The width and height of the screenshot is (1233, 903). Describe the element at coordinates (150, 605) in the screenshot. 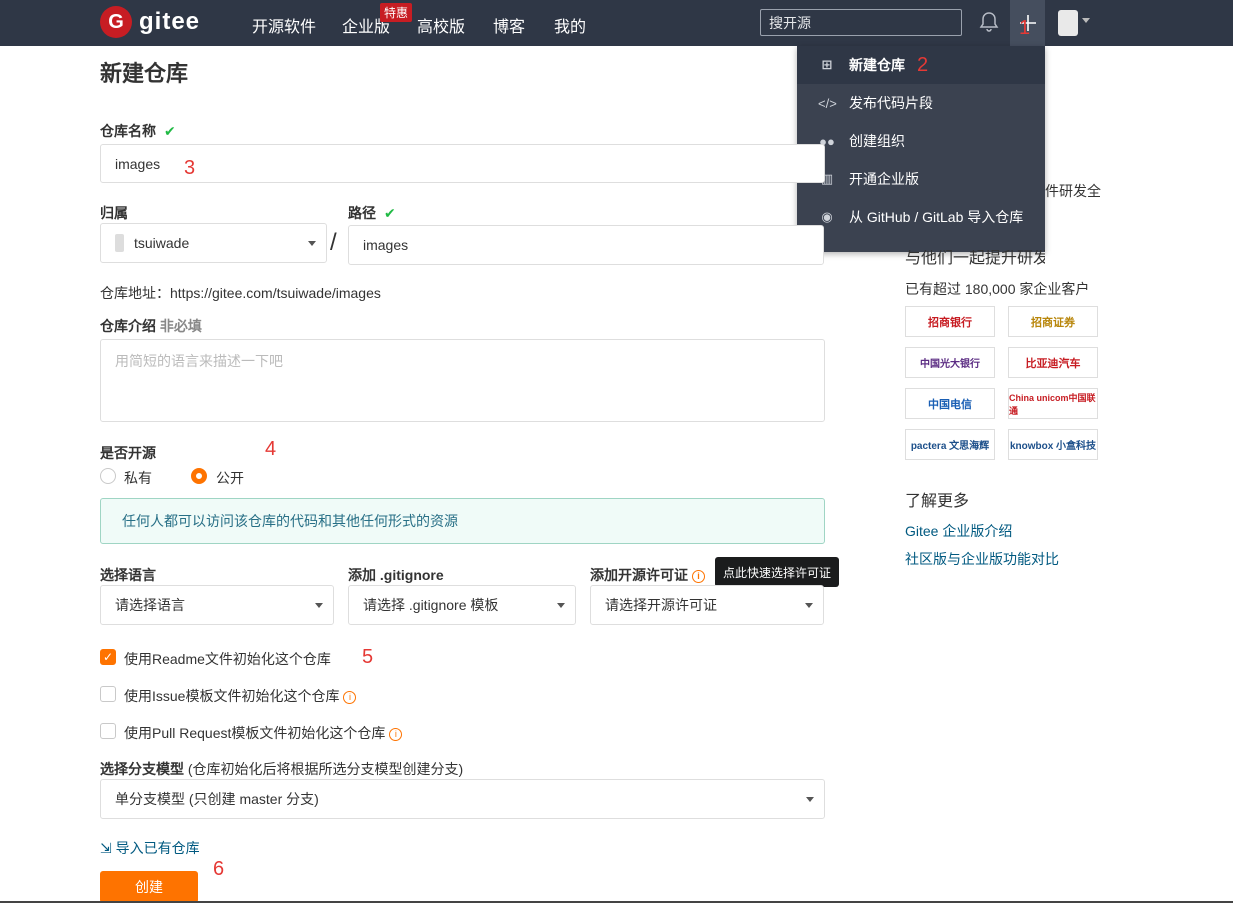

I see `language-value: 请选择语言` at that location.